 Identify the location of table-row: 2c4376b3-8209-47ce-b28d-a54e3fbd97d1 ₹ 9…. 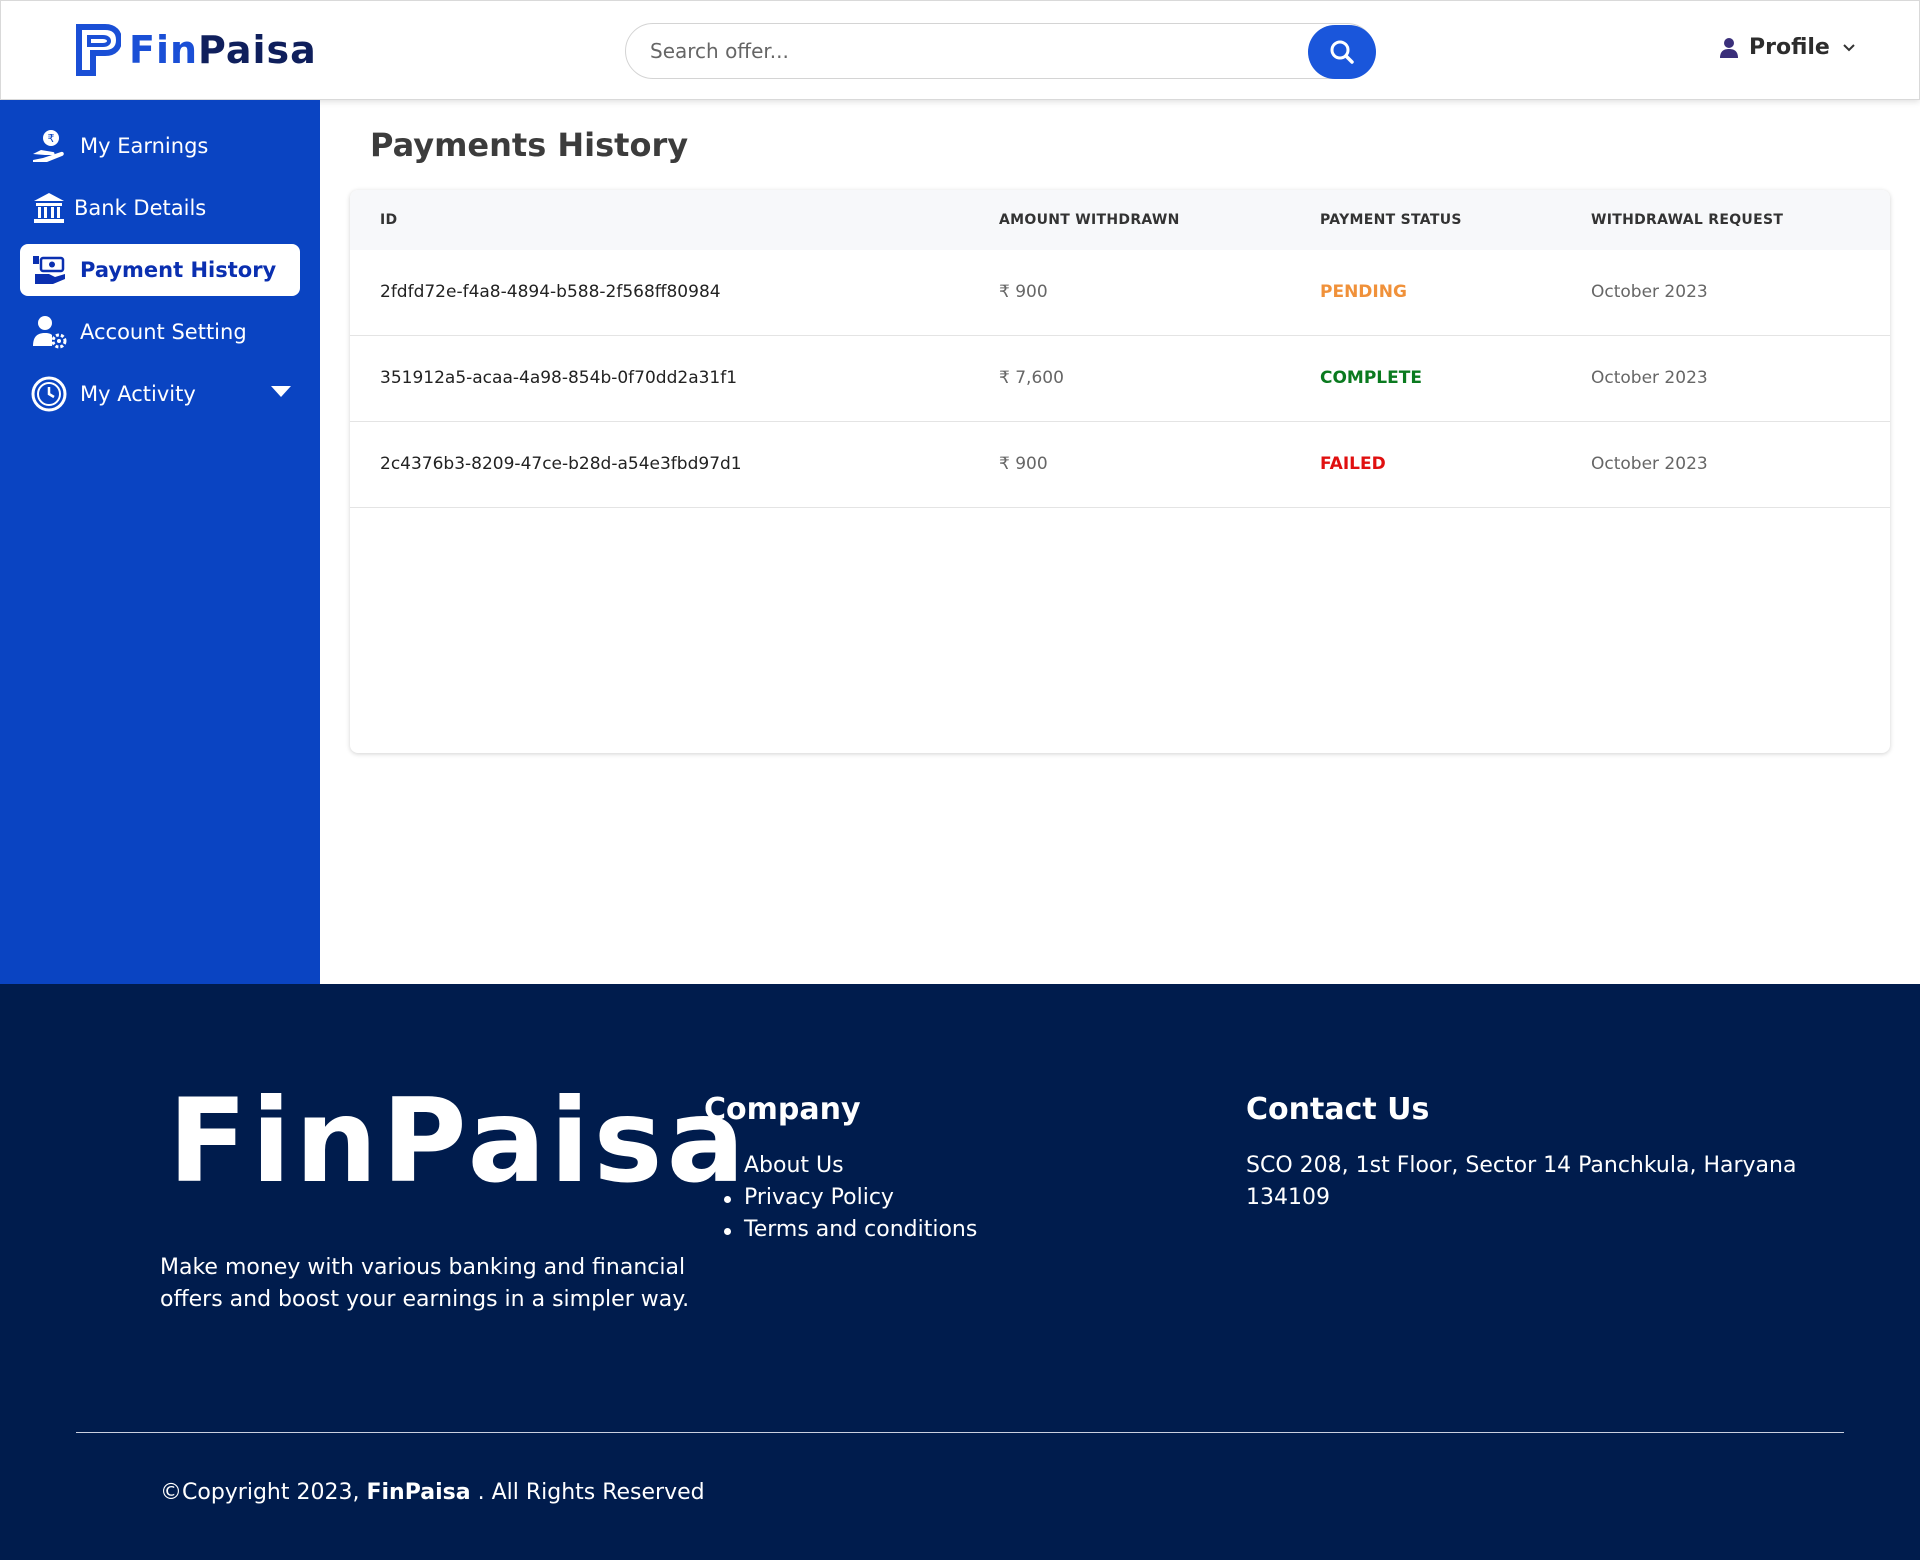
(1120, 465).